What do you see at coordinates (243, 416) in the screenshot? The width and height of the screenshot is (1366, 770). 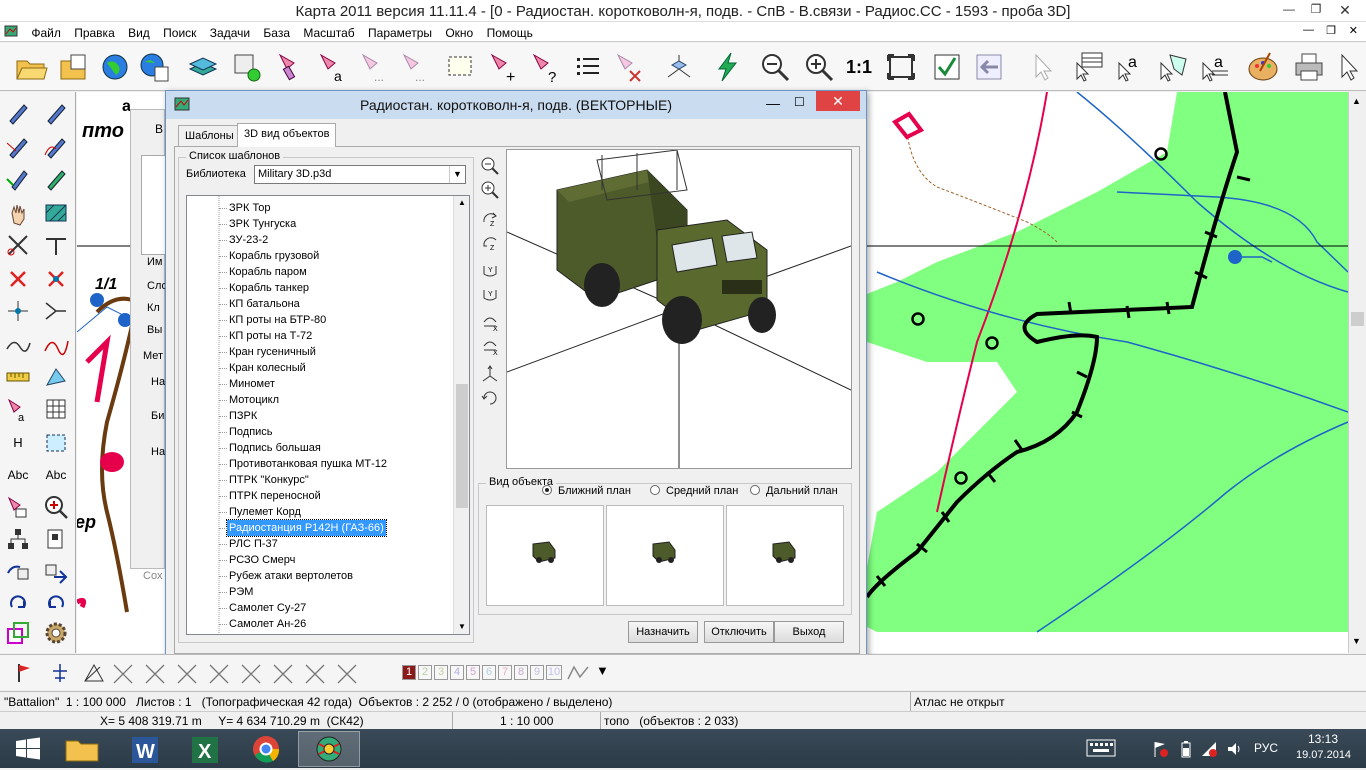 I see `list-item: ПЗРК` at bounding box center [243, 416].